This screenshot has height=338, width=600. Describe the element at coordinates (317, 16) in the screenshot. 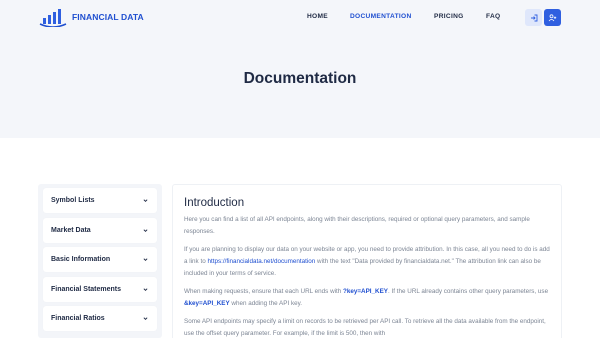

I see `nav-home: HOME` at that location.